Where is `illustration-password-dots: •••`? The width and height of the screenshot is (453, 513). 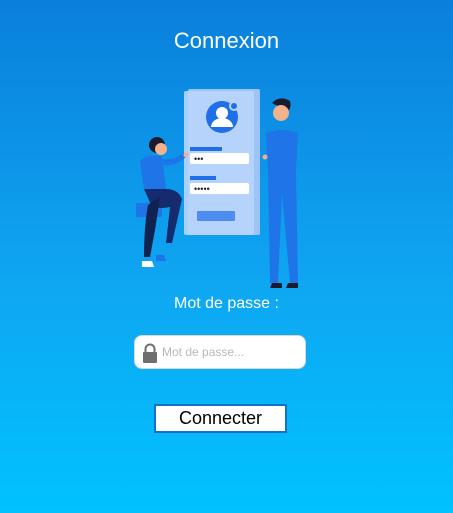 illustration-password-dots: ••• is located at coordinates (198, 159).